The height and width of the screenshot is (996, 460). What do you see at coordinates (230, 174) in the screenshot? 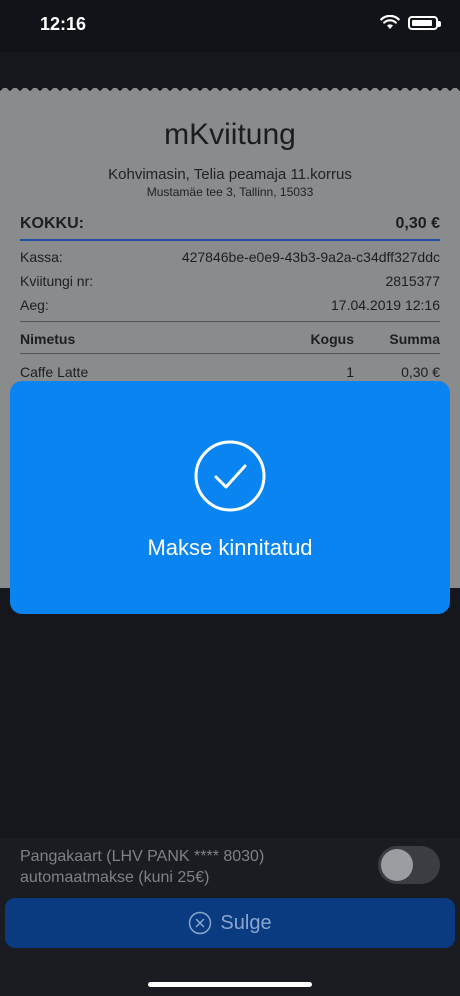
I see `shop-name: Kohvimasin, Telia peamaja 11.korrus` at bounding box center [230, 174].